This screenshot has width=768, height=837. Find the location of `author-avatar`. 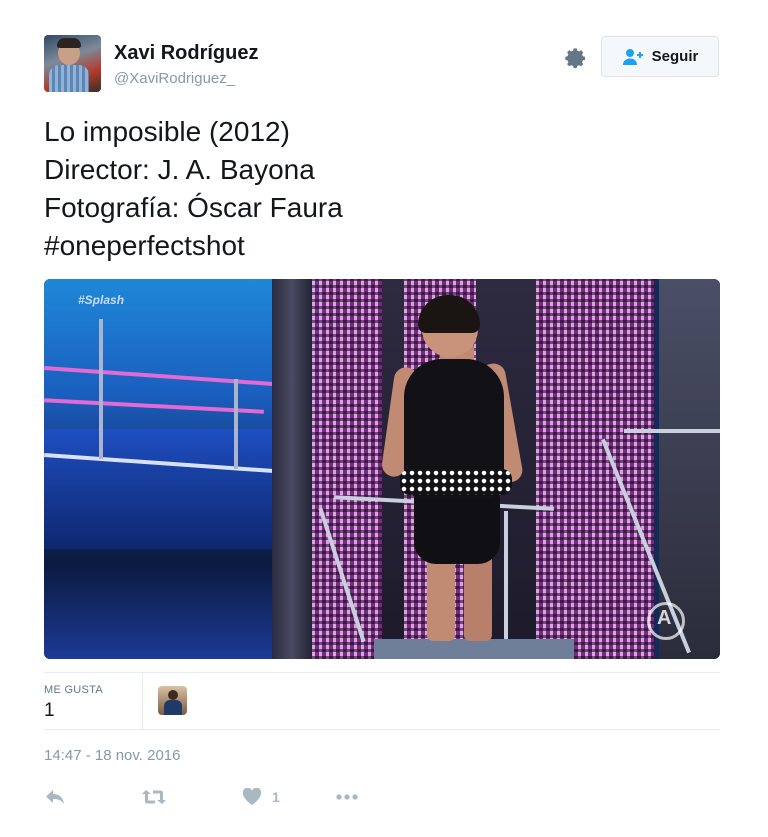

author-avatar is located at coordinates (72, 63).